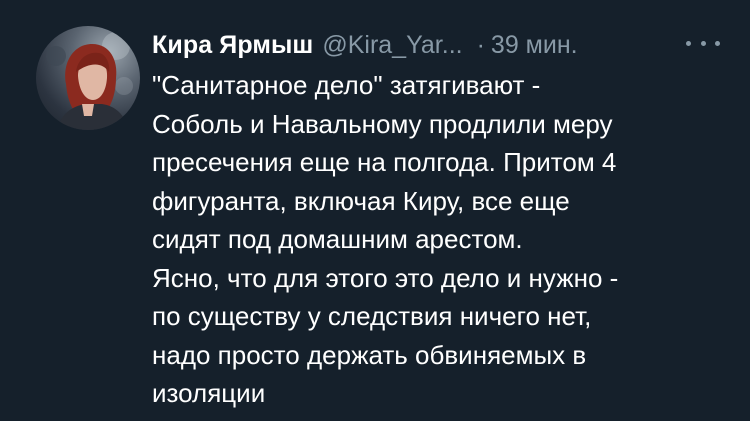 This screenshot has height=421, width=750. I want to click on more-options-ellipsis-icon, so click(703, 43).